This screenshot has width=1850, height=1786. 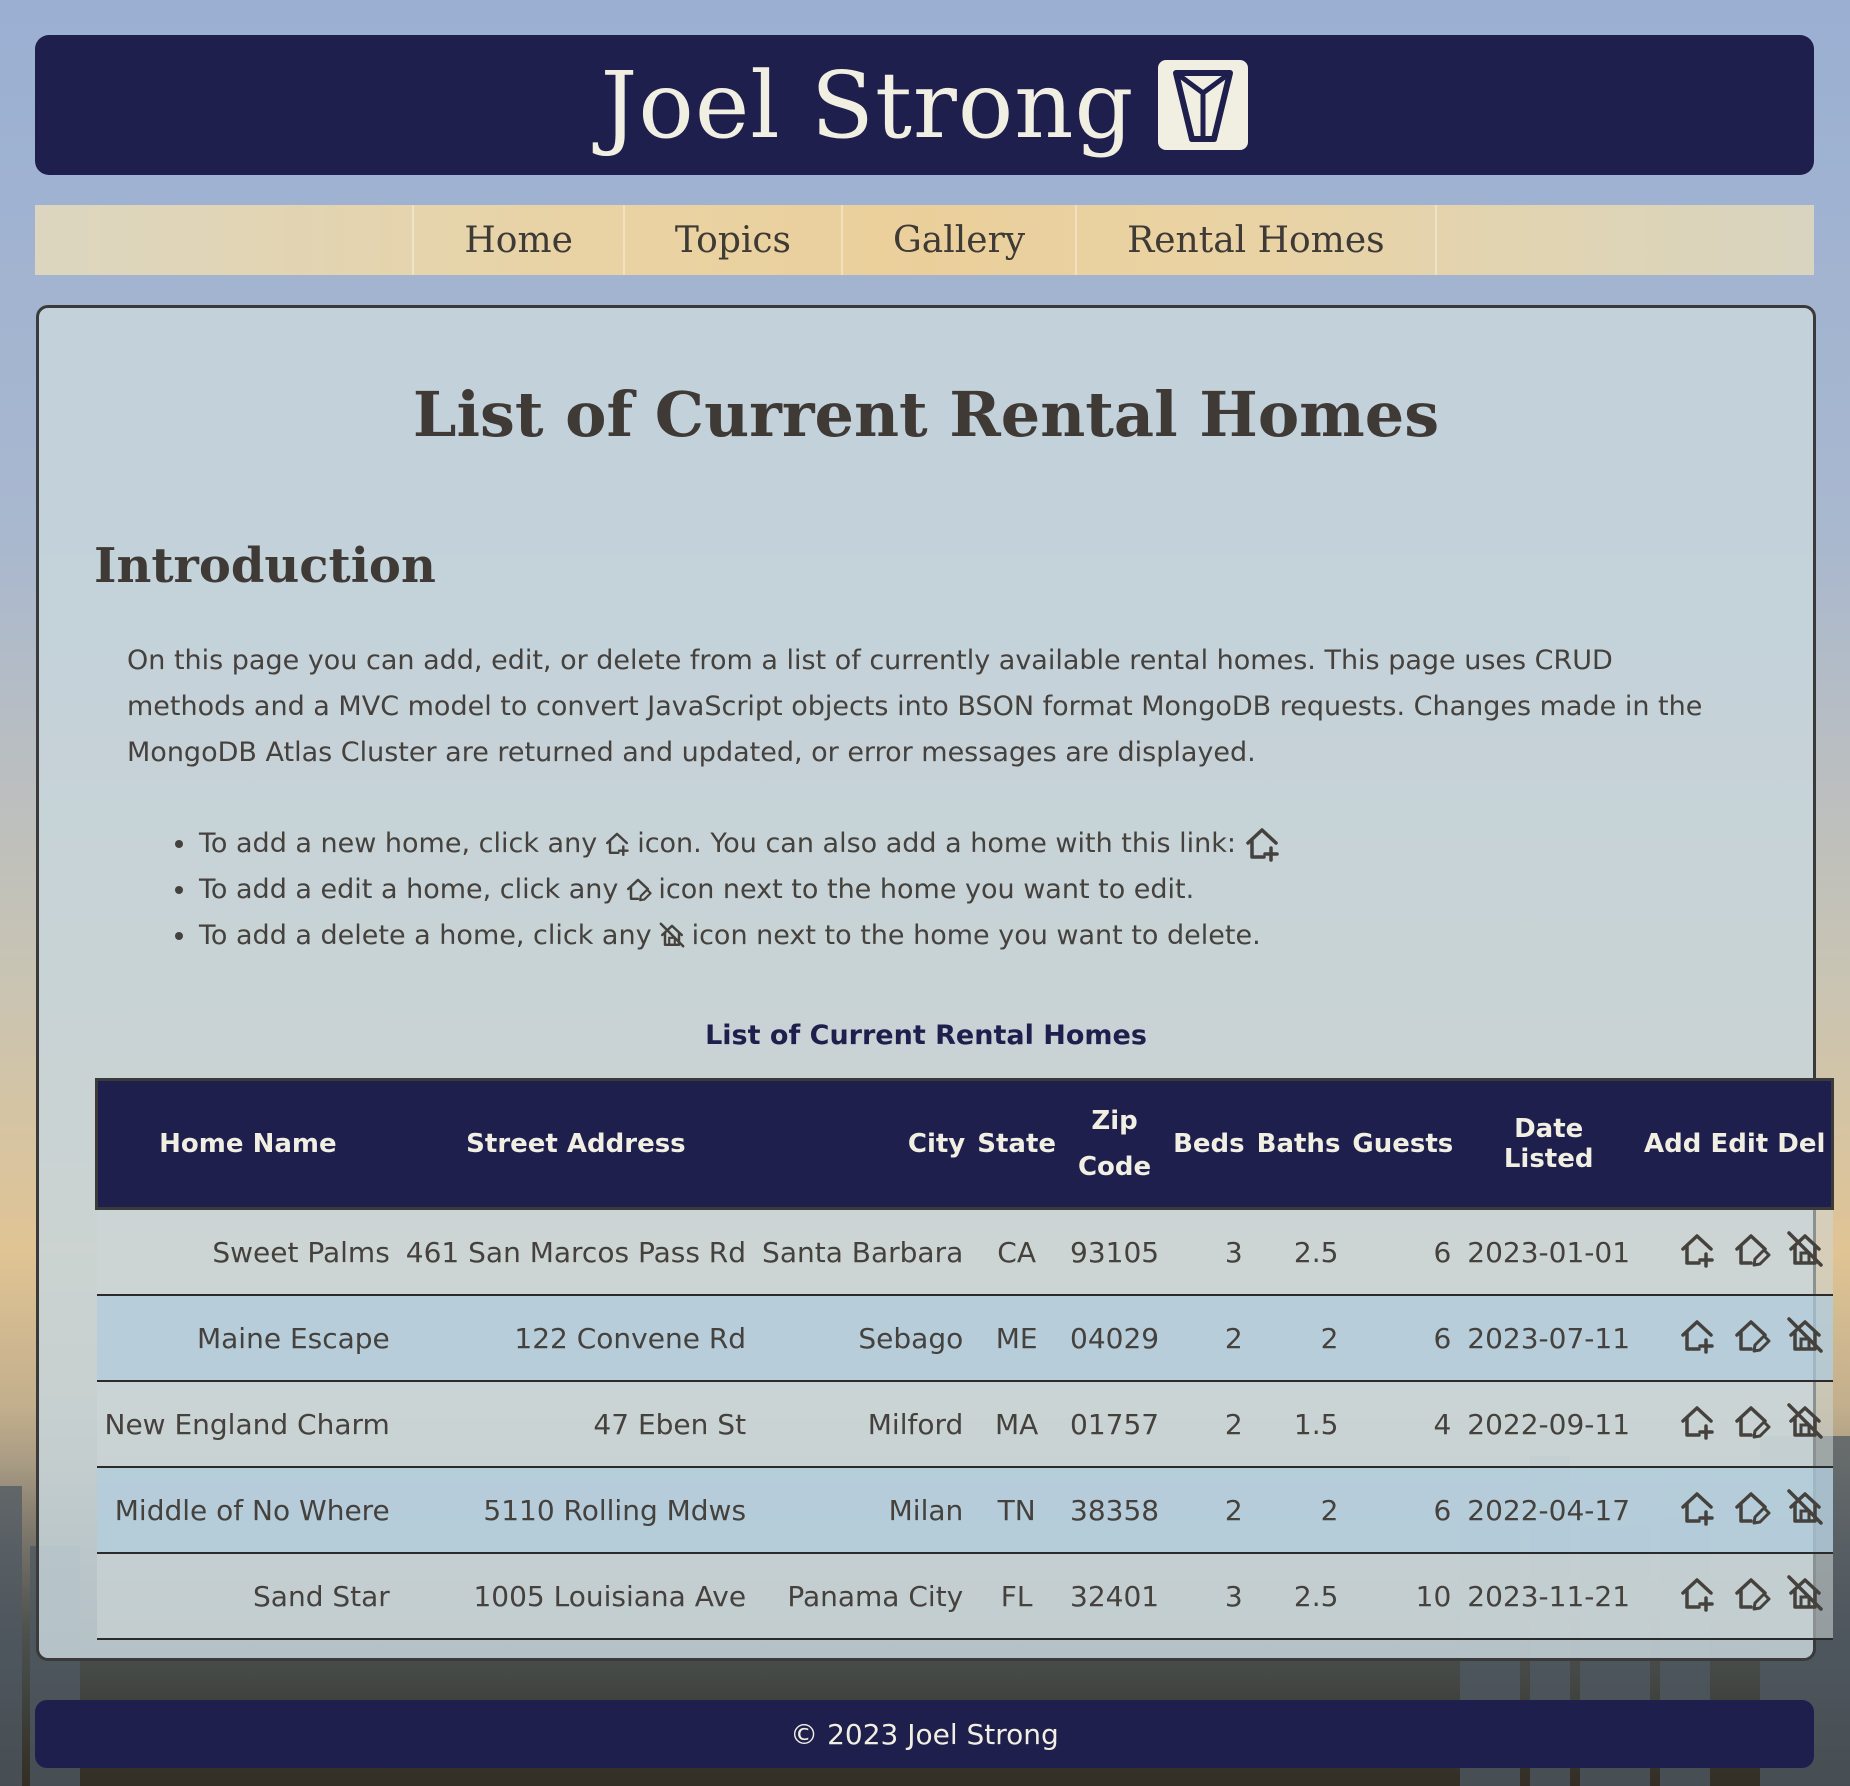 What do you see at coordinates (1549, 1424) in the screenshot?
I see `date-listed-cell: 2022-09-11` at bounding box center [1549, 1424].